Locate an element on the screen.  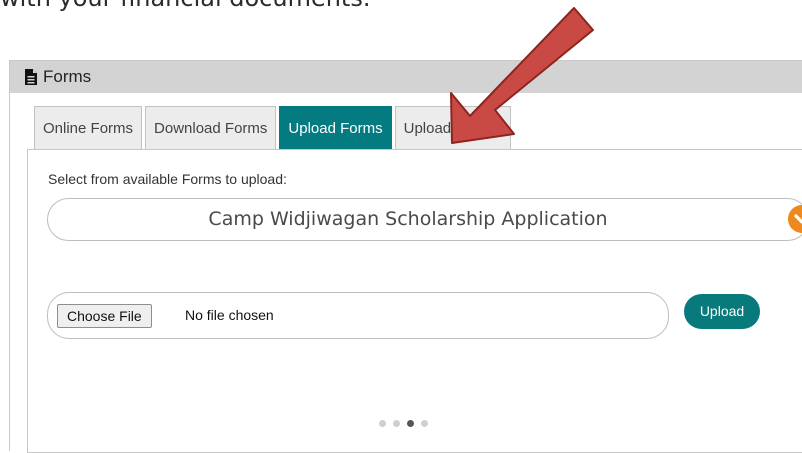
panel-title: Forms is located at coordinates (67, 76).